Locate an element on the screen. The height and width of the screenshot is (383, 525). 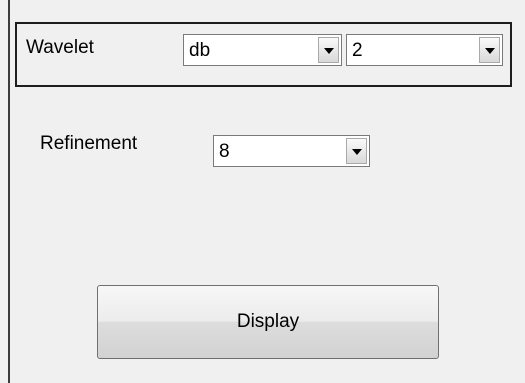
refinement-label: Refinement is located at coordinates (89, 143).